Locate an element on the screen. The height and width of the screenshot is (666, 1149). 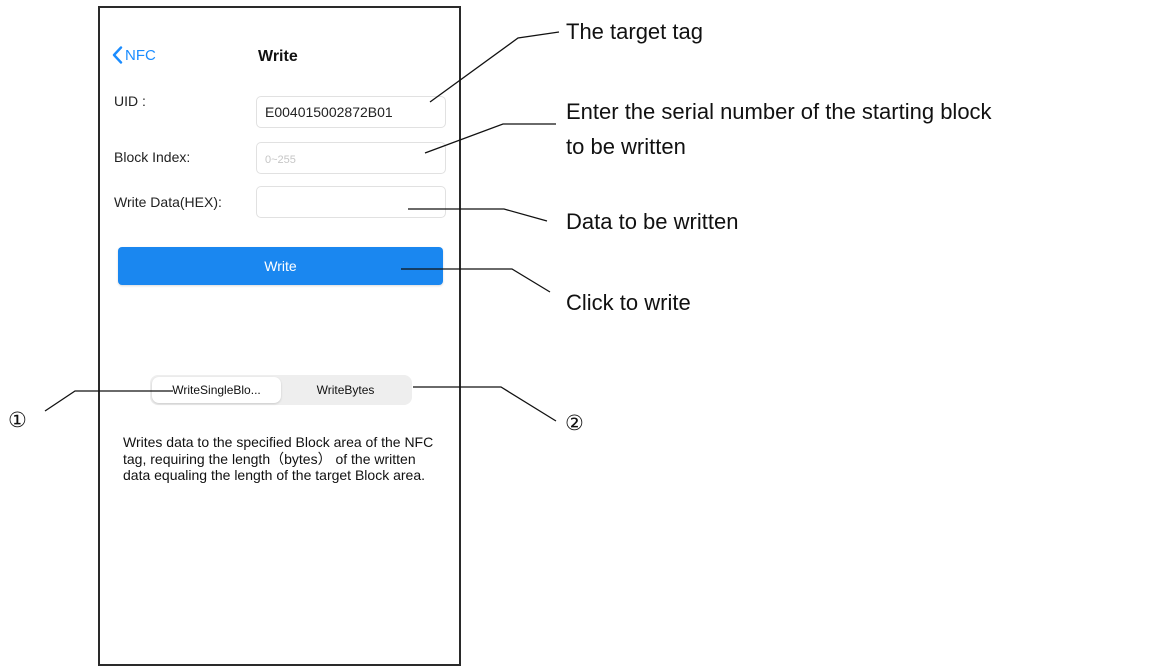
marker-2: ② is located at coordinates (574, 423).